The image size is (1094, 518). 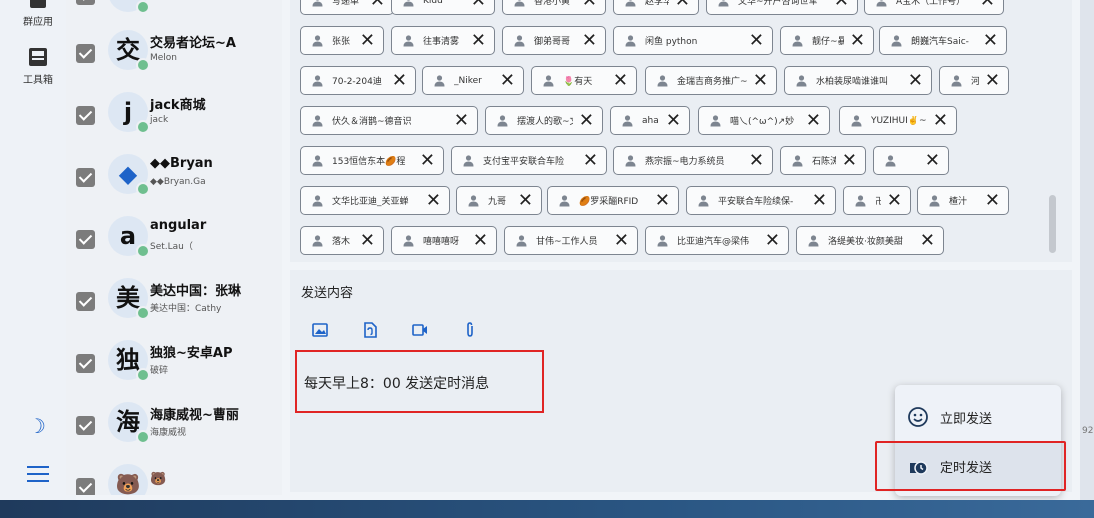 I want to click on recipient-tag: 甘伟~工作人员 ✕, so click(x=571, y=240).